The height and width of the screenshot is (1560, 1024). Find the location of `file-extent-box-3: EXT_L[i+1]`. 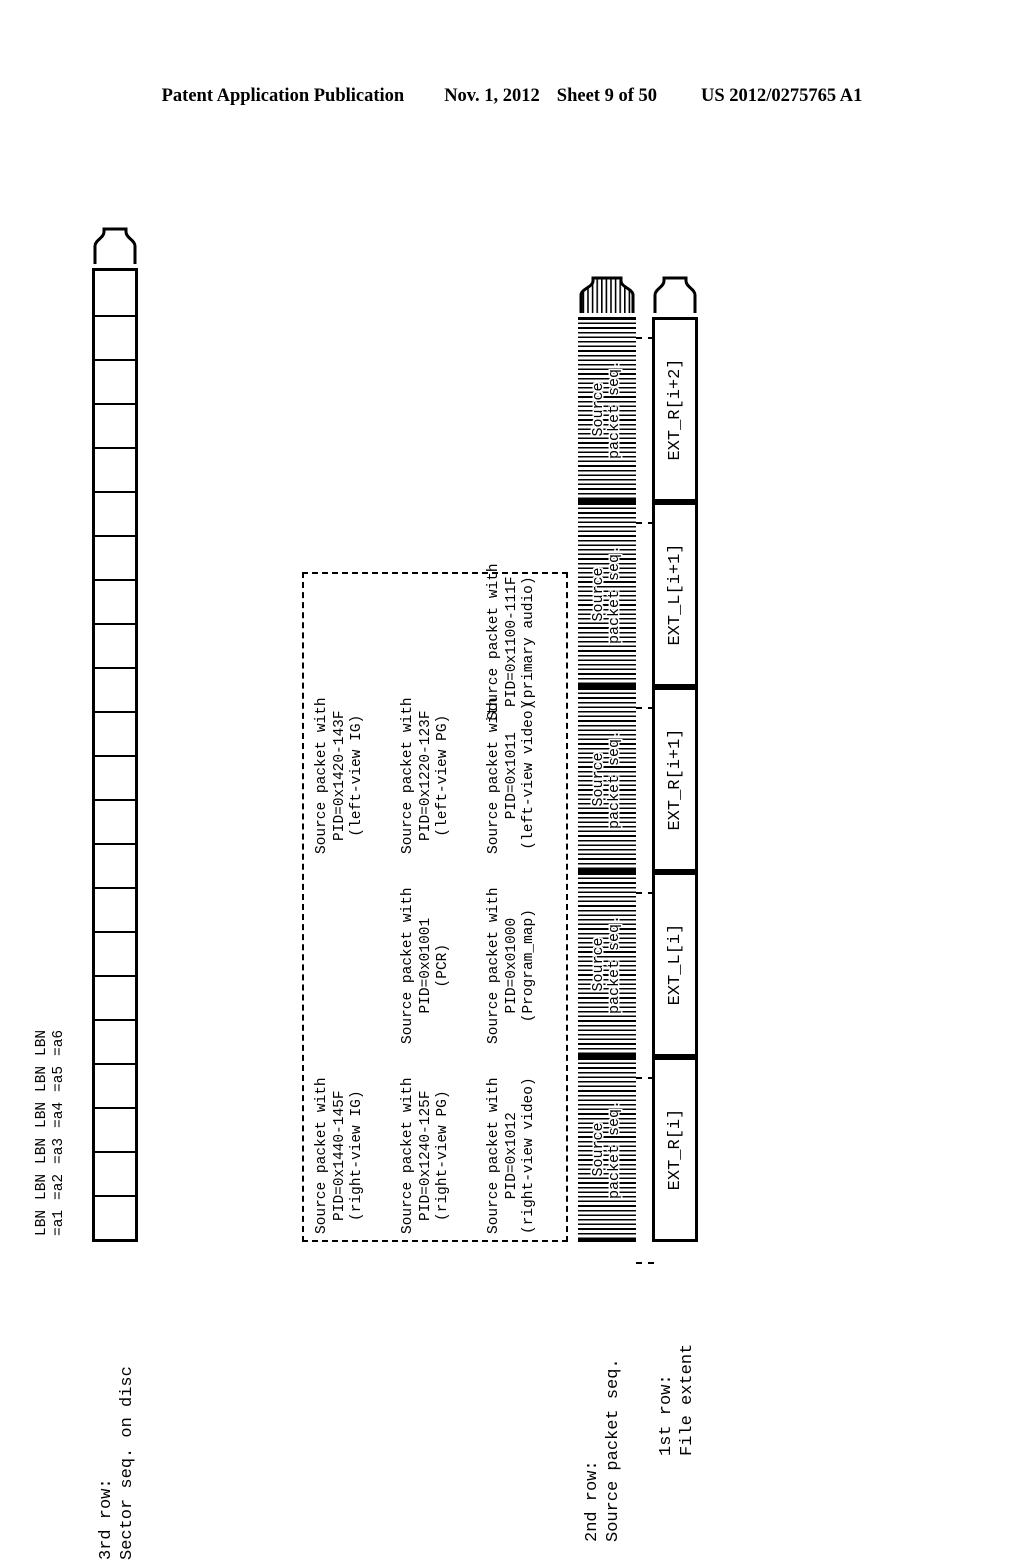

file-extent-box-3: EXT_L[i+1] is located at coordinates (675, 594).